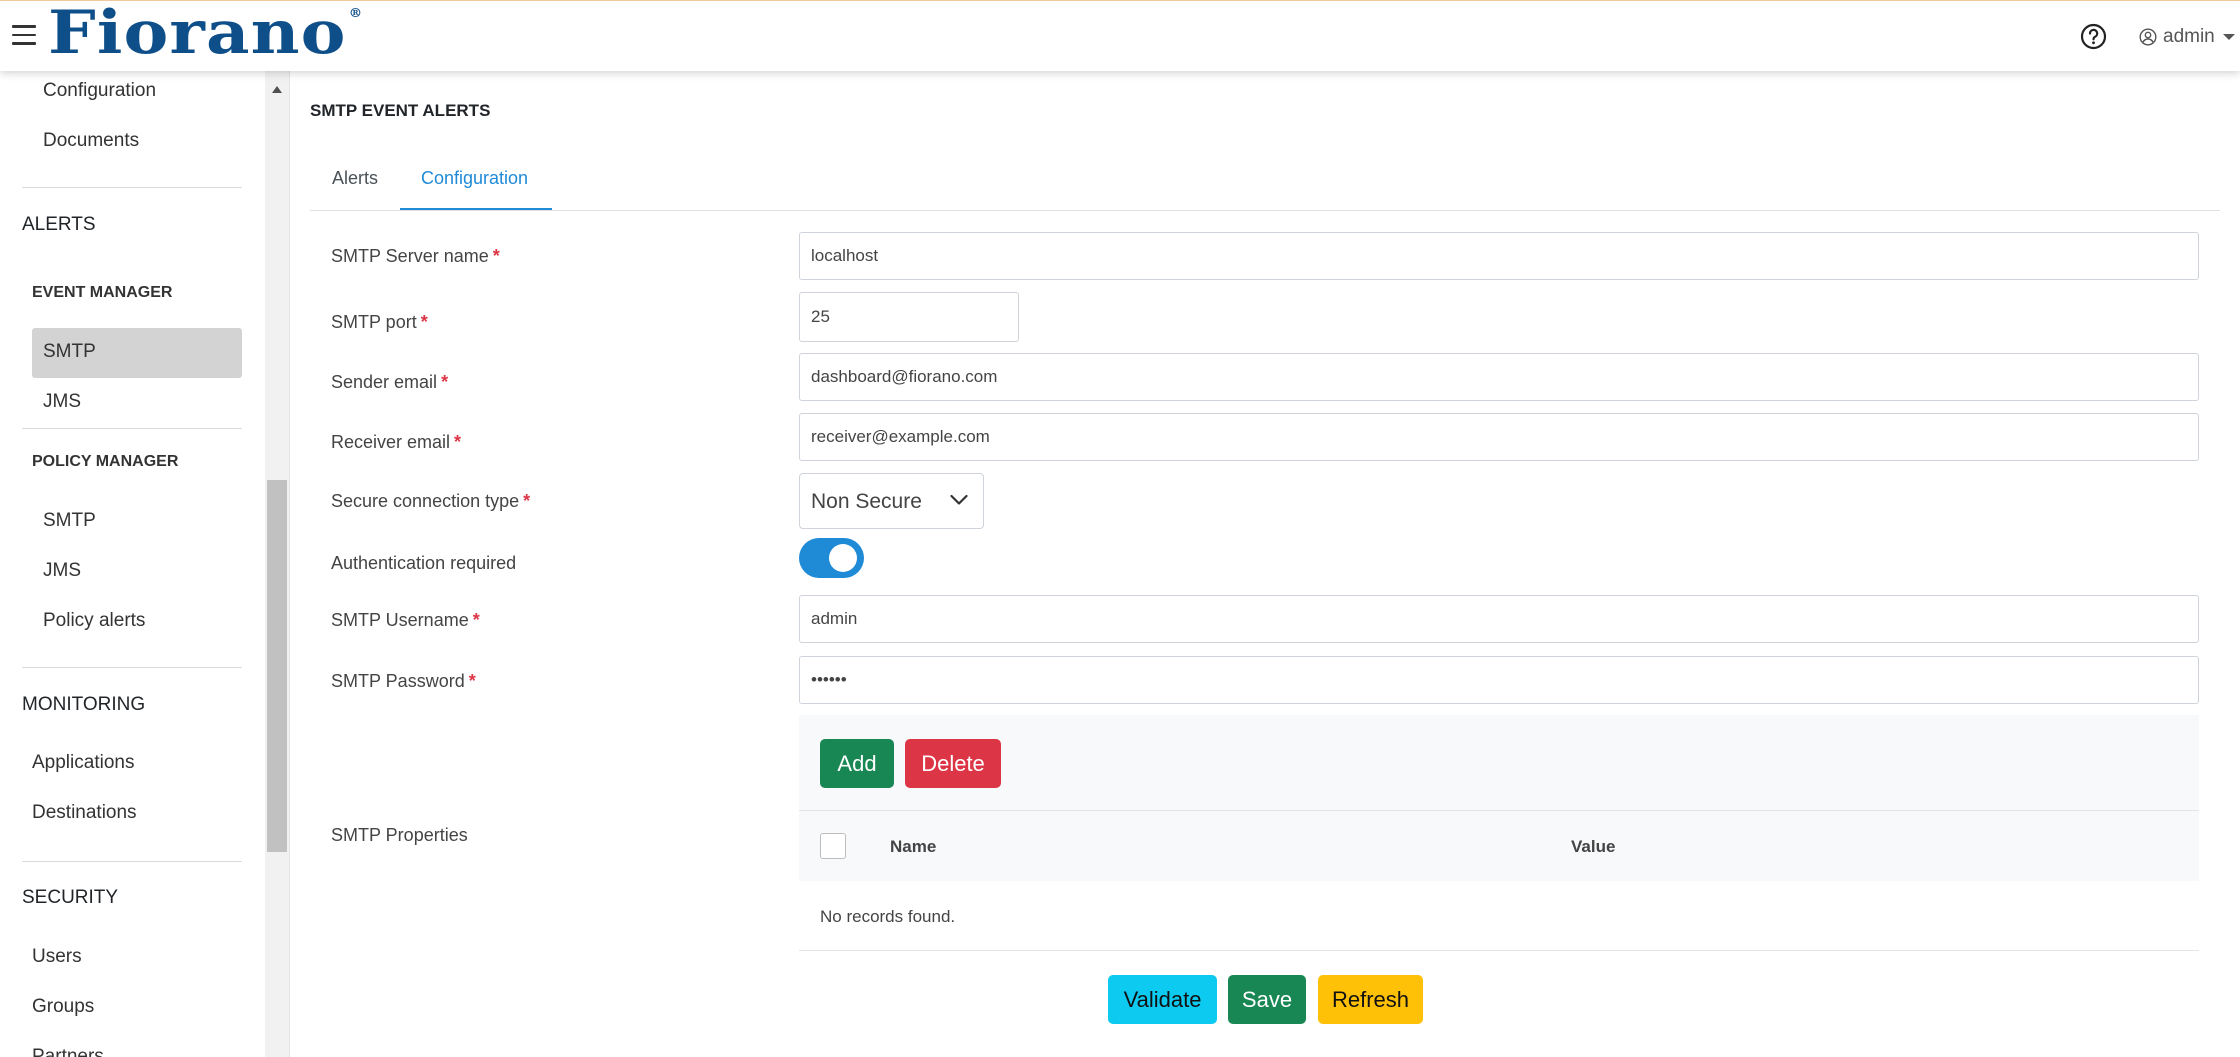  Describe the element at coordinates (1499, 377) in the screenshot. I see `sender-email-input` at that location.